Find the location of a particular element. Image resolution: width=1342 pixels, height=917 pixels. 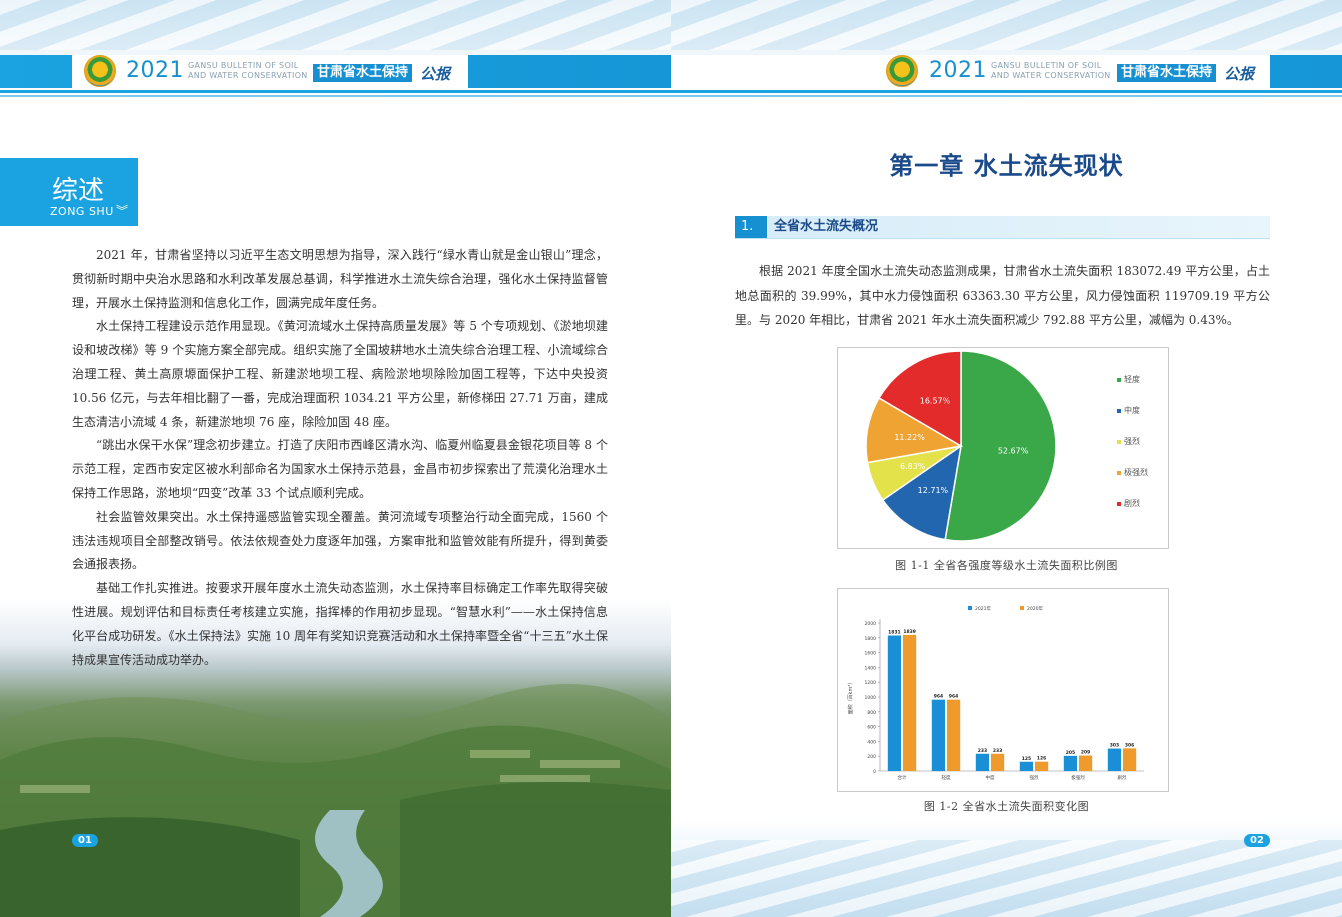

legend-label: 2020年 is located at coordinates (1035, 608).